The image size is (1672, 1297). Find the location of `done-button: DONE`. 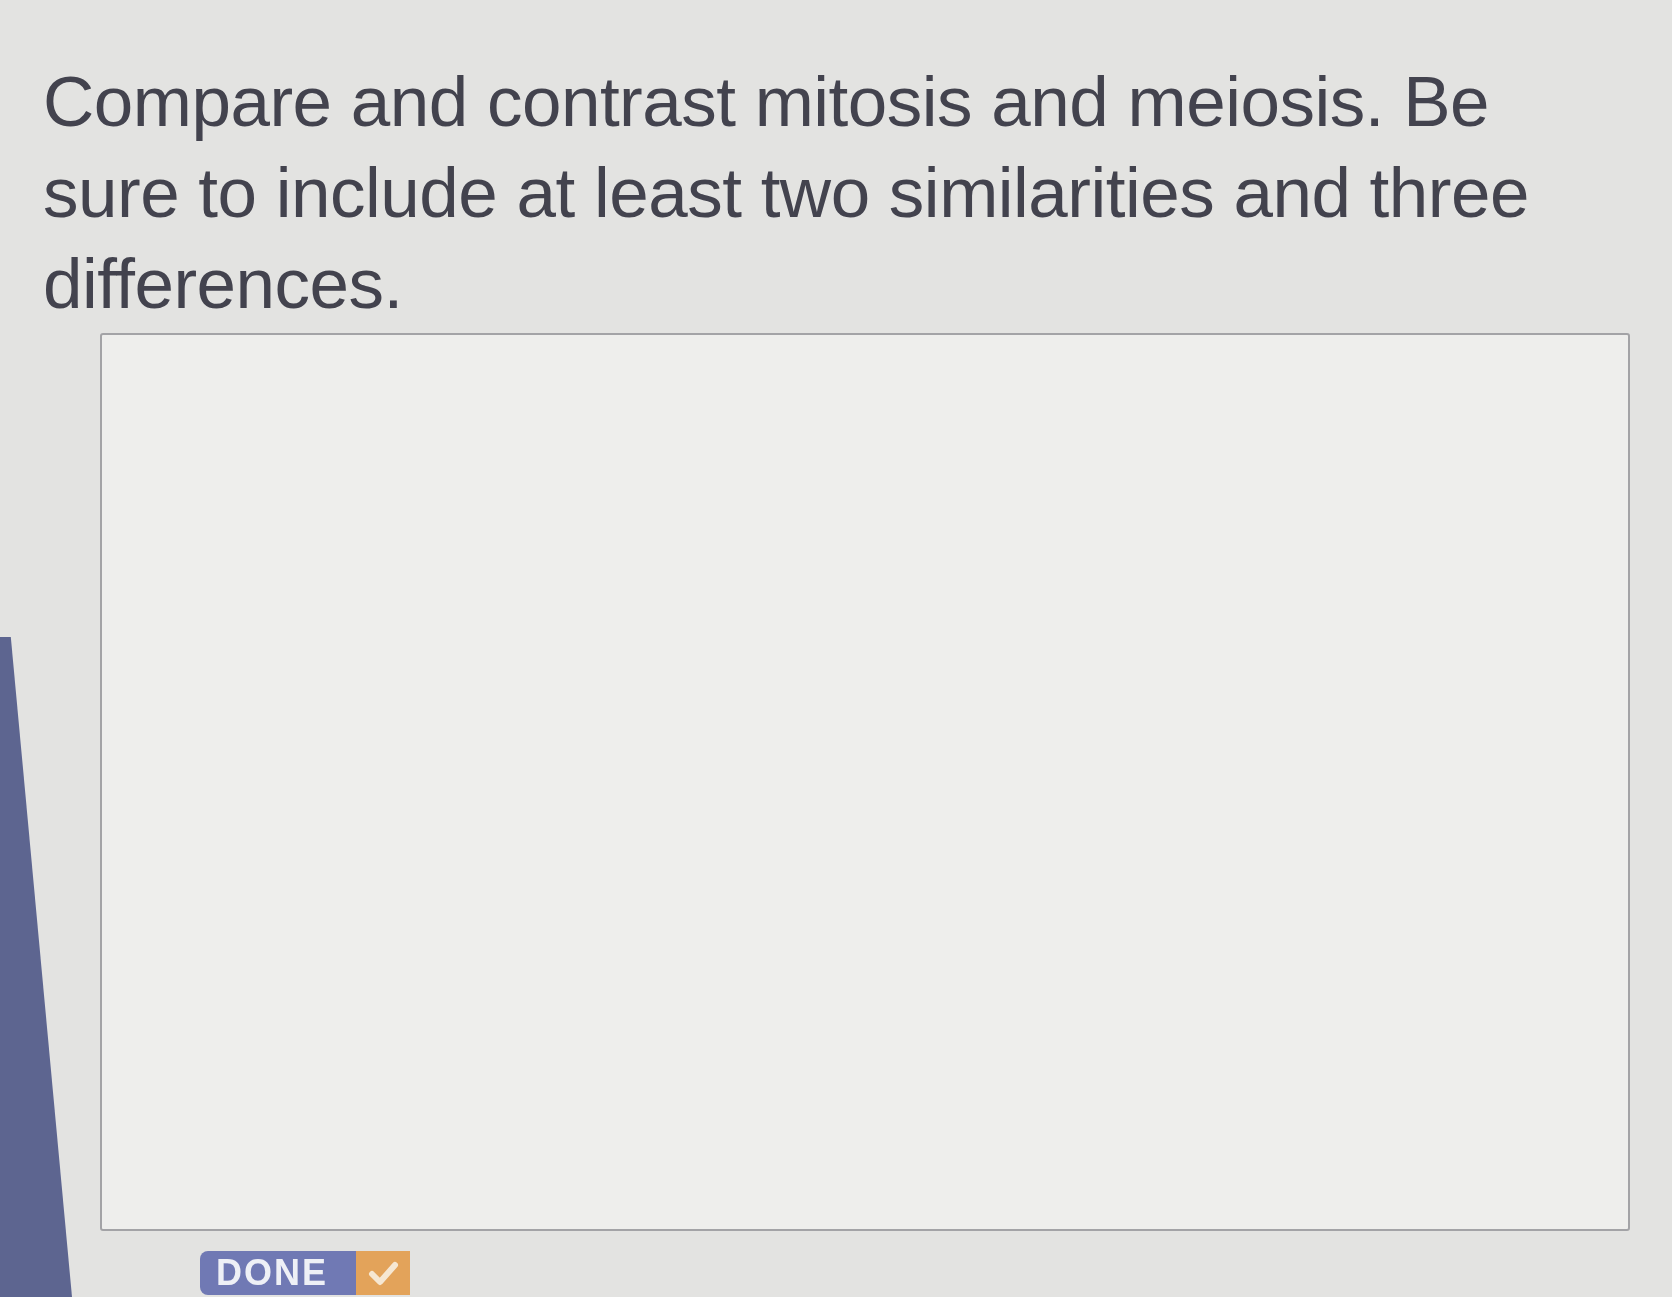

done-button: DONE is located at coordinates (305, 1273).